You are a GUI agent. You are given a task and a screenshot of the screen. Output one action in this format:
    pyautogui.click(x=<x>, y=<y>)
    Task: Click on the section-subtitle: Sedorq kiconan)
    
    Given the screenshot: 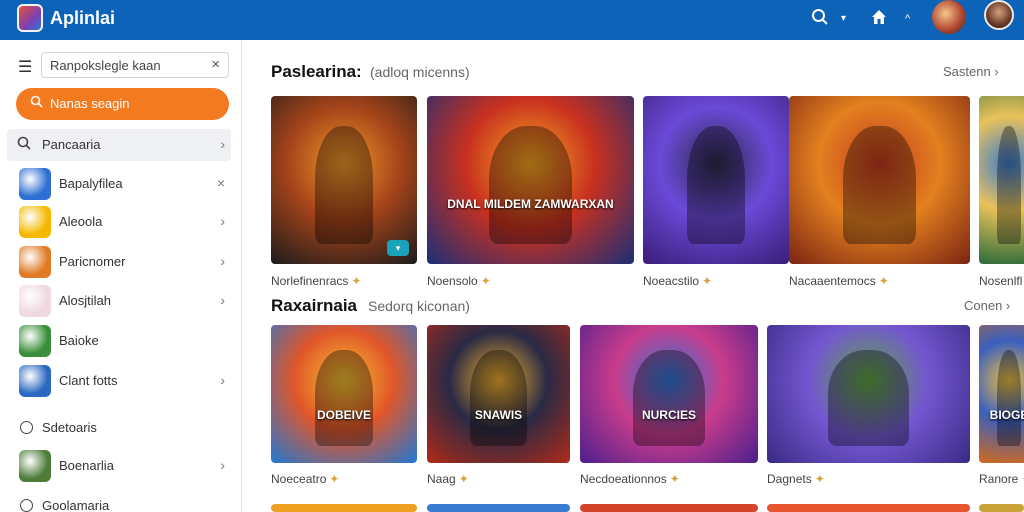 What is the action you would take?
    pyautogui.click(x=419, y=306)
    